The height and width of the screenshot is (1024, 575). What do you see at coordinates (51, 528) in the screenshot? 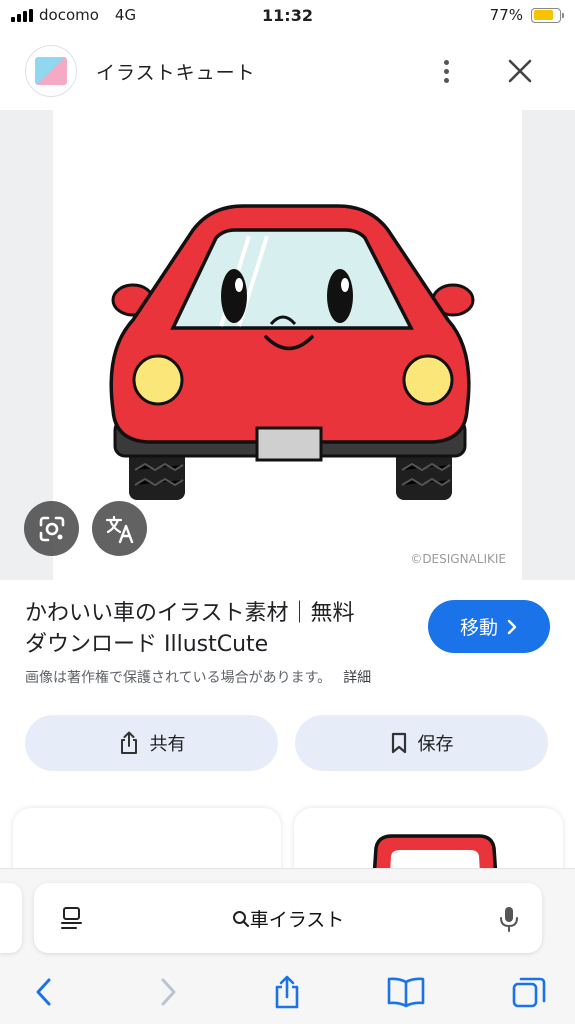
I see `google-lens-icon` at bounding box center [51, 528].